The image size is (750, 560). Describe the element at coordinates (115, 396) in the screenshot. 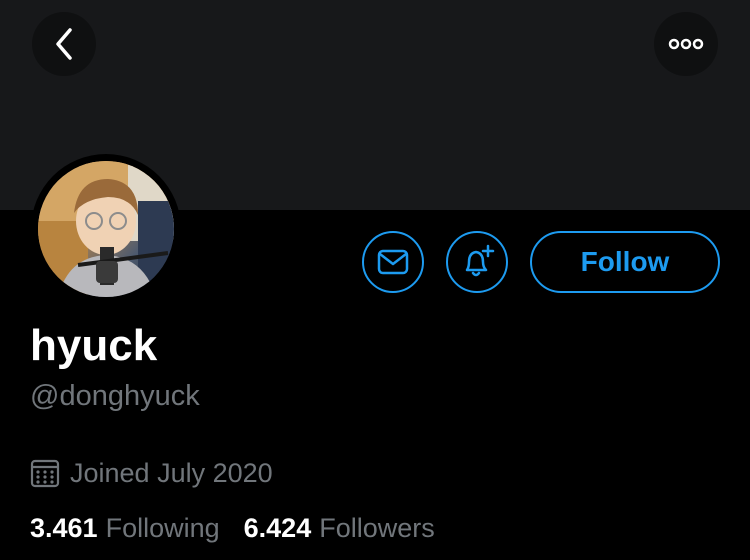

I see `user-handle: @donghyuck` at that location.